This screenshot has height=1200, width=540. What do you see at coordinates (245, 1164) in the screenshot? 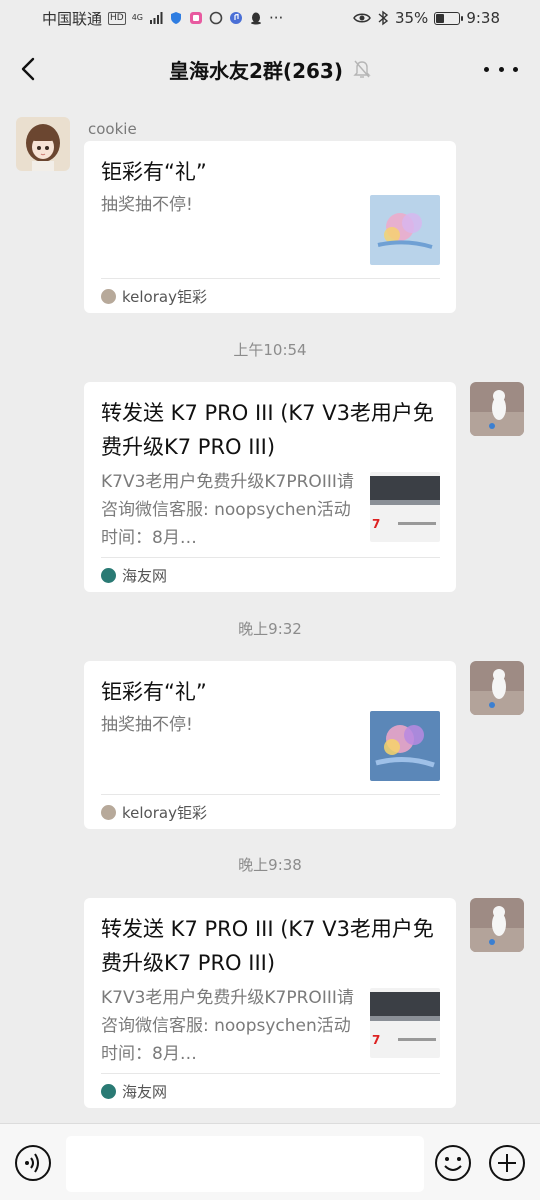
I see `message-input` at bounding box center [245, 1164].